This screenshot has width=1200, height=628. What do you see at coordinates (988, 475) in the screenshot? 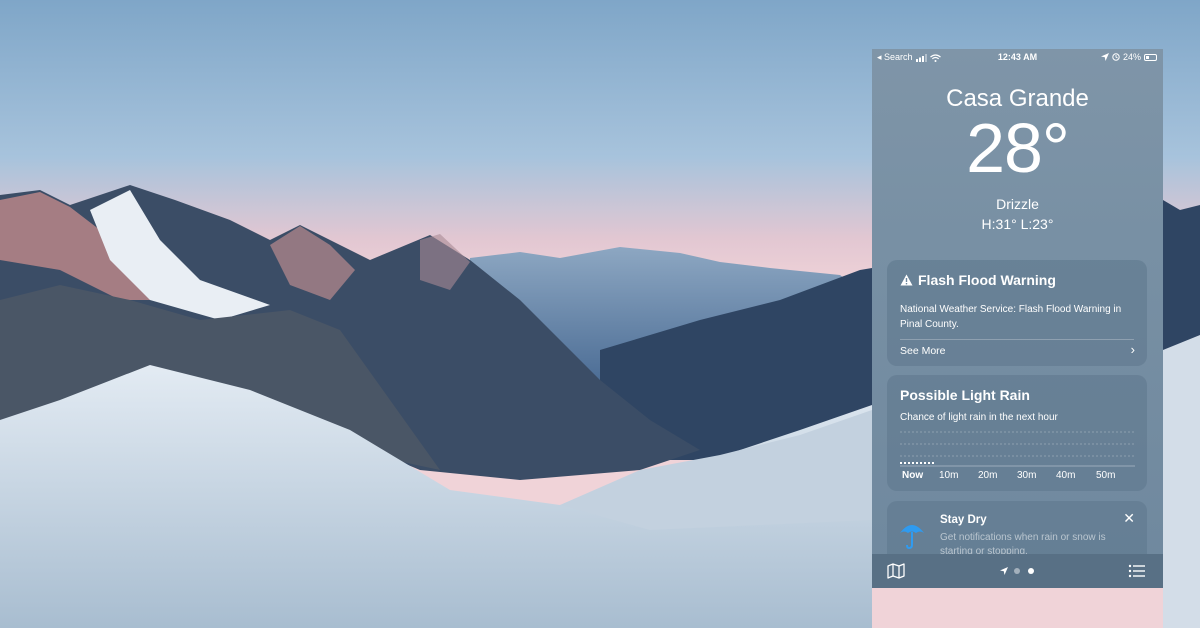
I see `rain-label-20m: 20m` at bounding box center [988, 475].